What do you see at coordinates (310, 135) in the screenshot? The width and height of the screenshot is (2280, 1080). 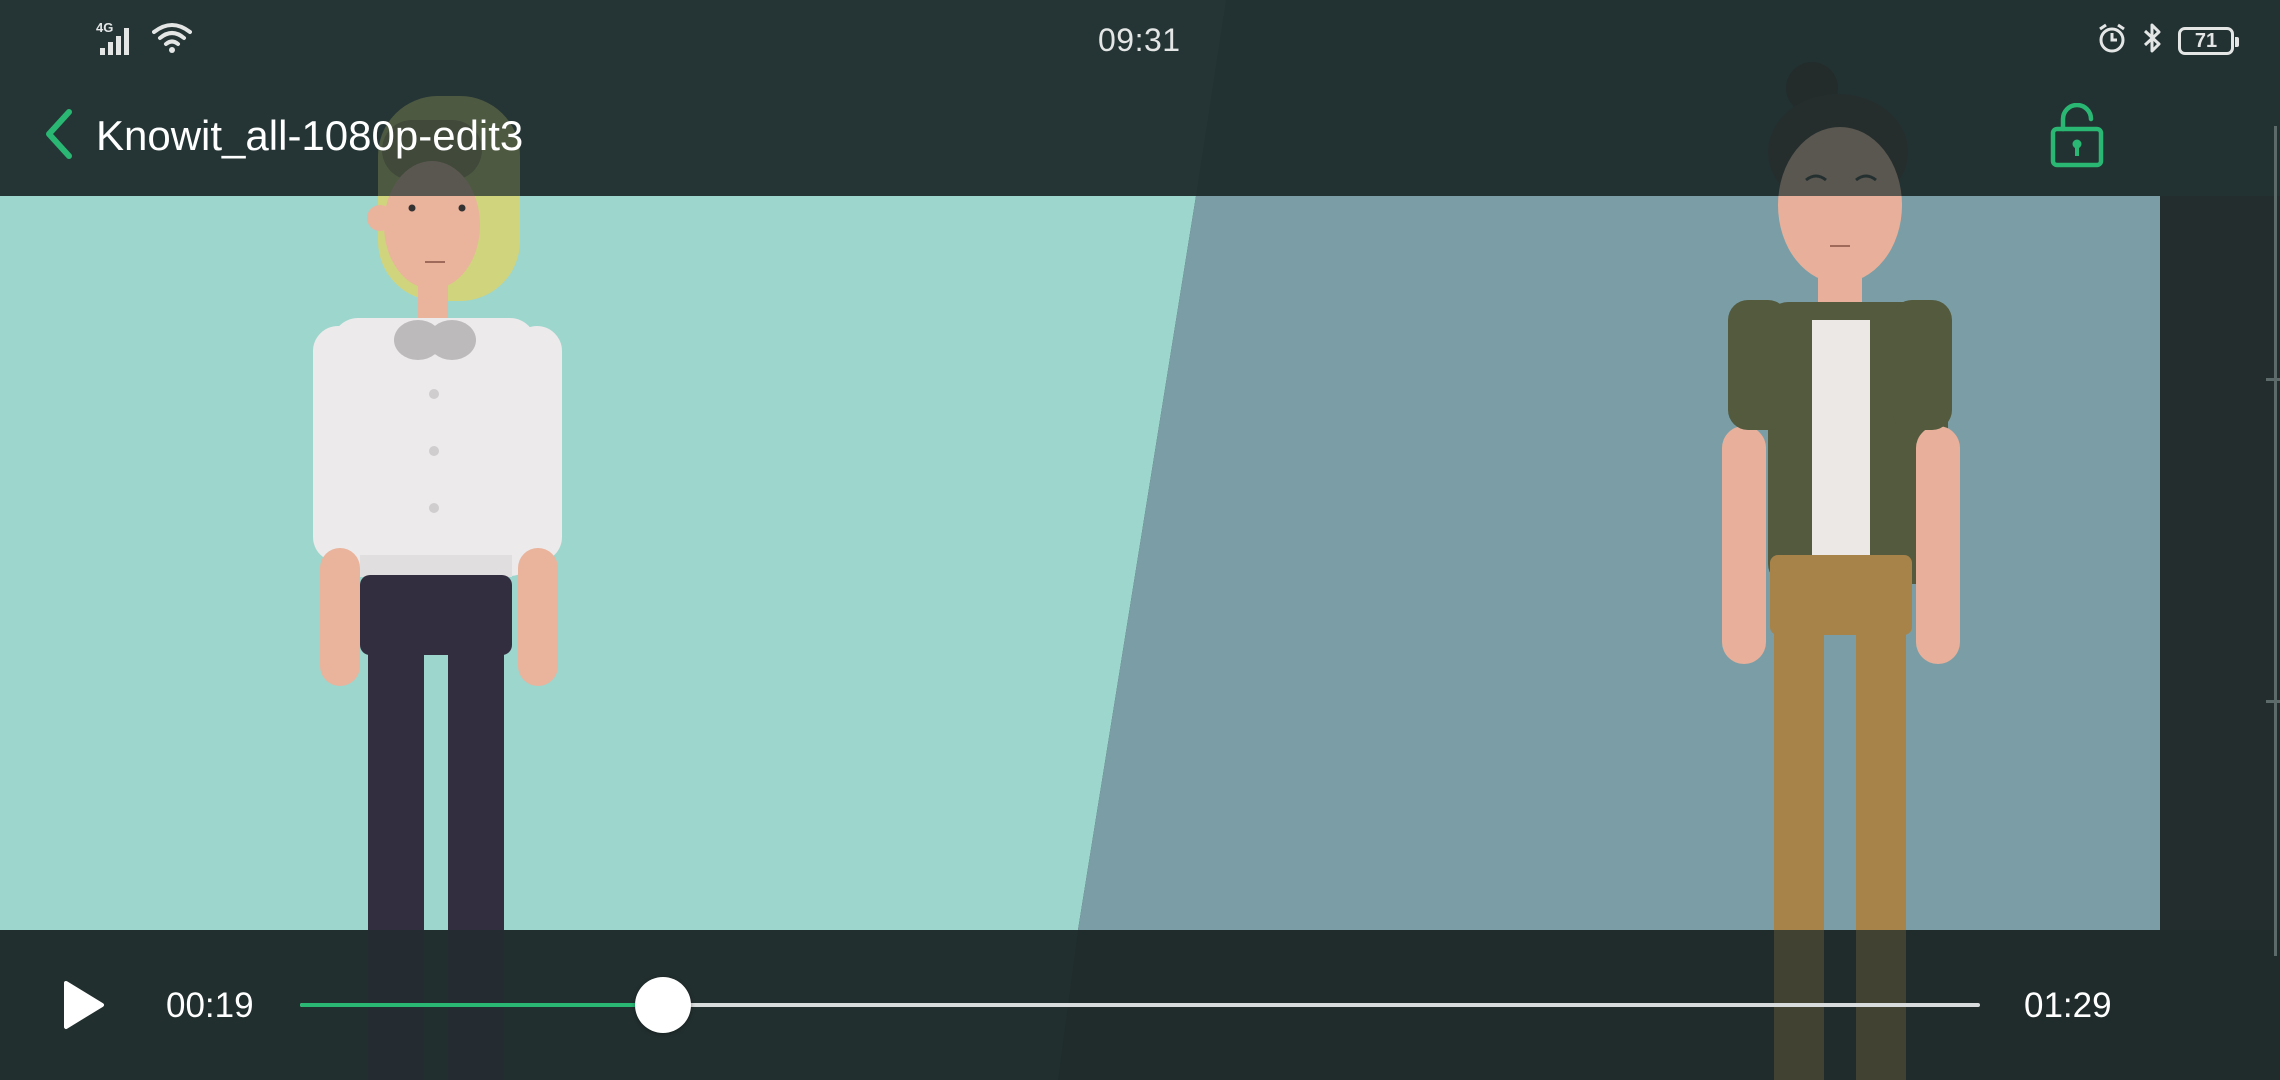 I see `video-title: Knowit_all-1080p-edit3` at bounding box center [310, 135].